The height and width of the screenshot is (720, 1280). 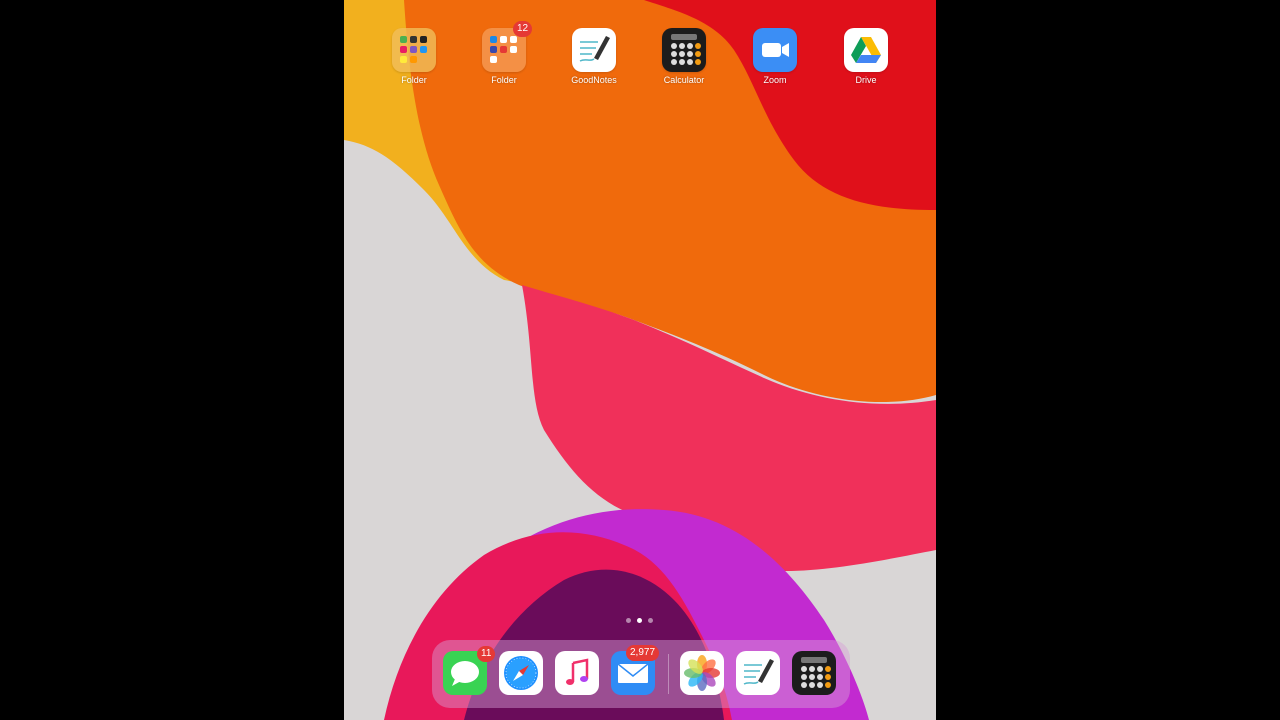 I want to click on dock-app-goodnotes, so click(x=758, y=673).